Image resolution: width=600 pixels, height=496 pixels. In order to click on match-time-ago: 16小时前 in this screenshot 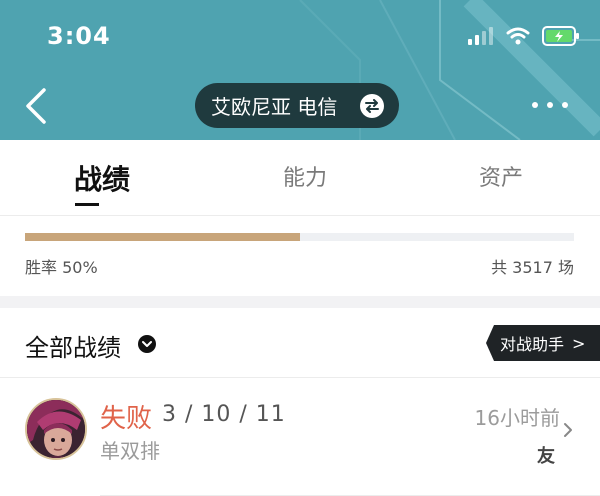, I will do `click(517, 418)`.